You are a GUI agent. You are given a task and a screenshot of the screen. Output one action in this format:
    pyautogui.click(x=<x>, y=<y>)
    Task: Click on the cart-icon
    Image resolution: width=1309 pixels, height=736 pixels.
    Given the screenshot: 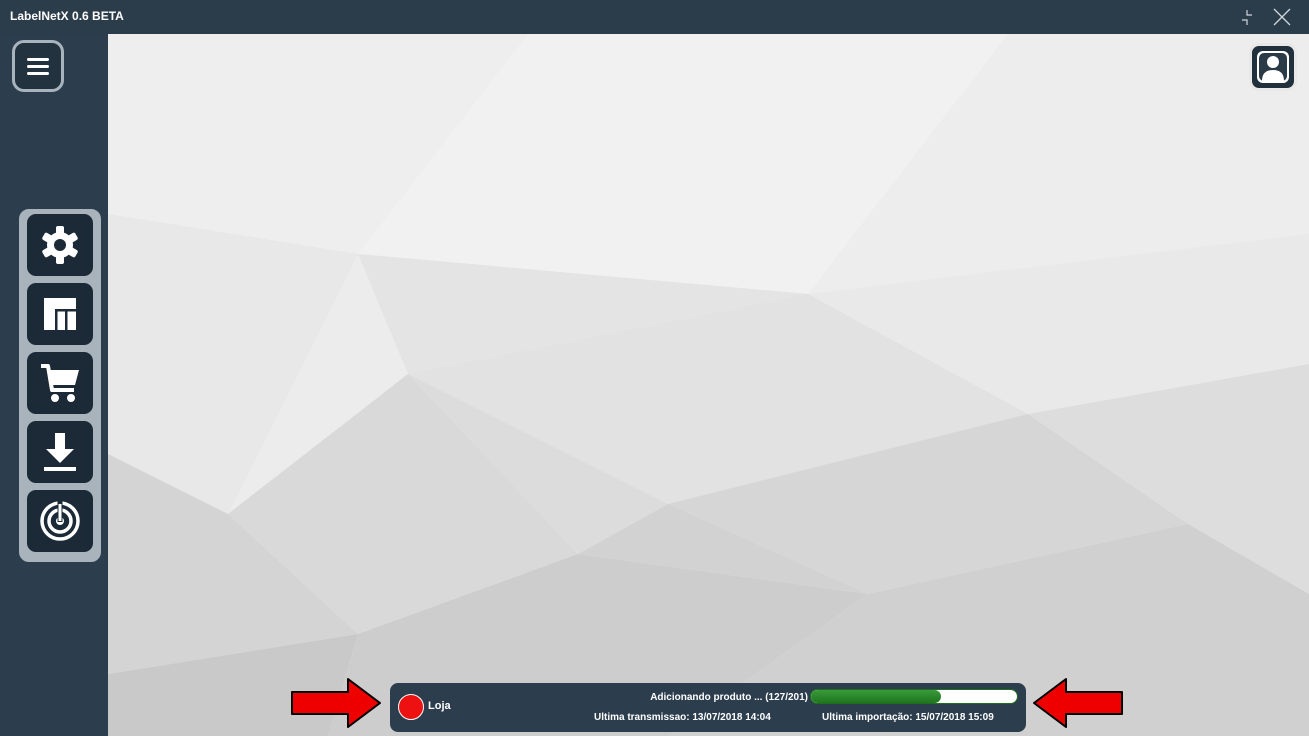 What is the action you would take?
    pyautogui.click(x=60, y=383)
    